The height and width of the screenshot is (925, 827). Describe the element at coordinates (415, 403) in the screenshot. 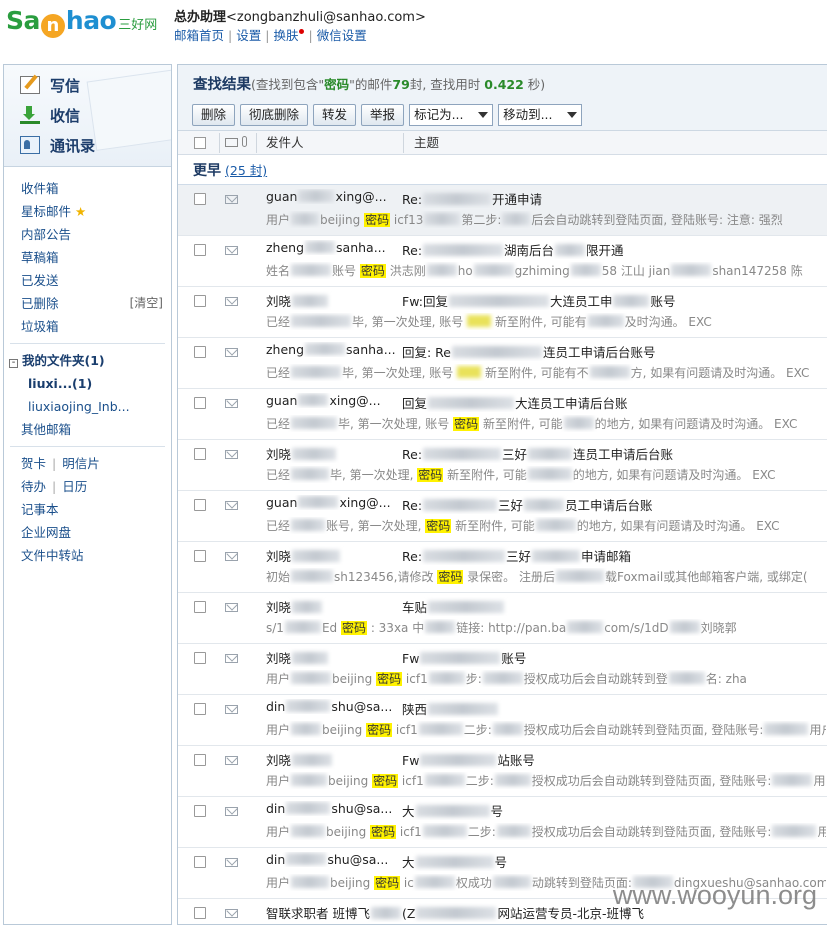

I see `subject-text: 回复` at that location.